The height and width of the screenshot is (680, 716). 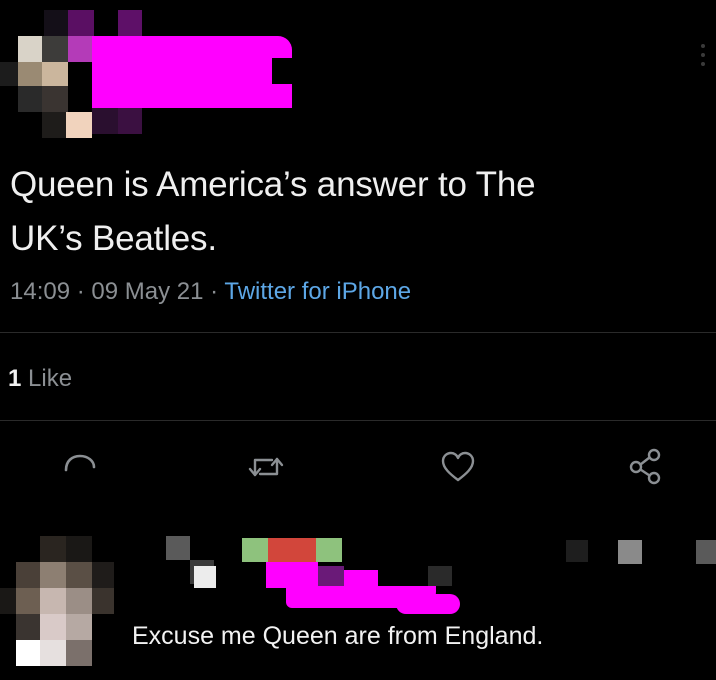 I want to click on likes-count: 1 Like, so click(x=40, y=379).